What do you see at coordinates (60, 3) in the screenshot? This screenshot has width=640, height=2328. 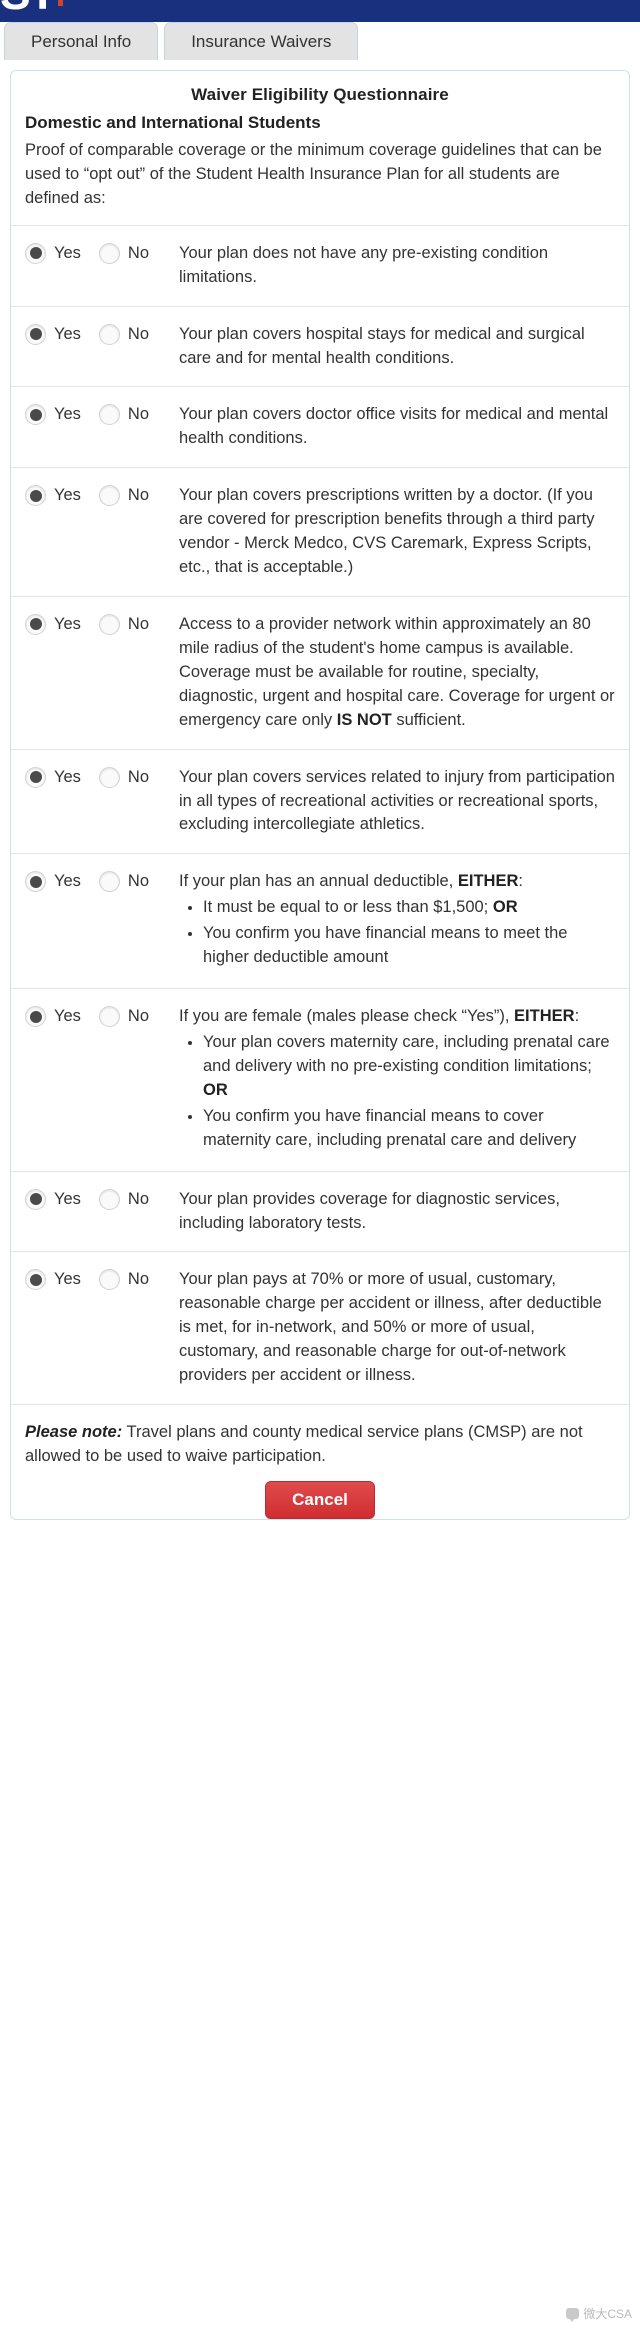 I see `logo-accent-mark` at bounding box center [60, 3].